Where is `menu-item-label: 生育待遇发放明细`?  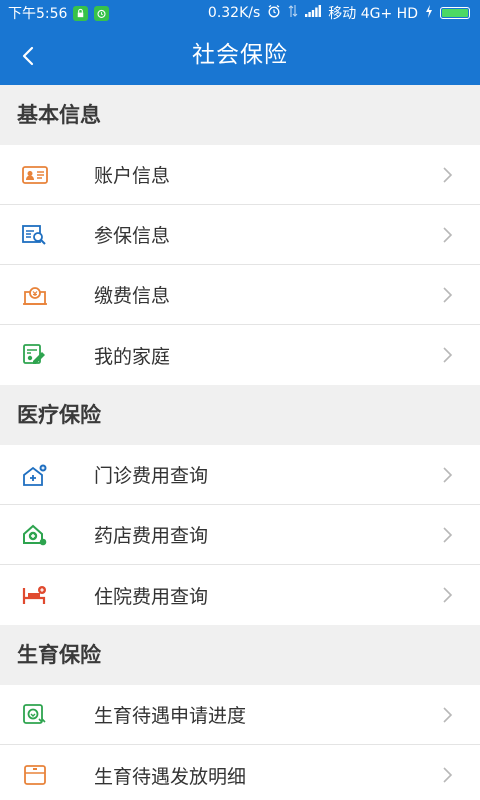 menu-item-label: 生育待遇发放明细 is located at coordinates (170, 776).